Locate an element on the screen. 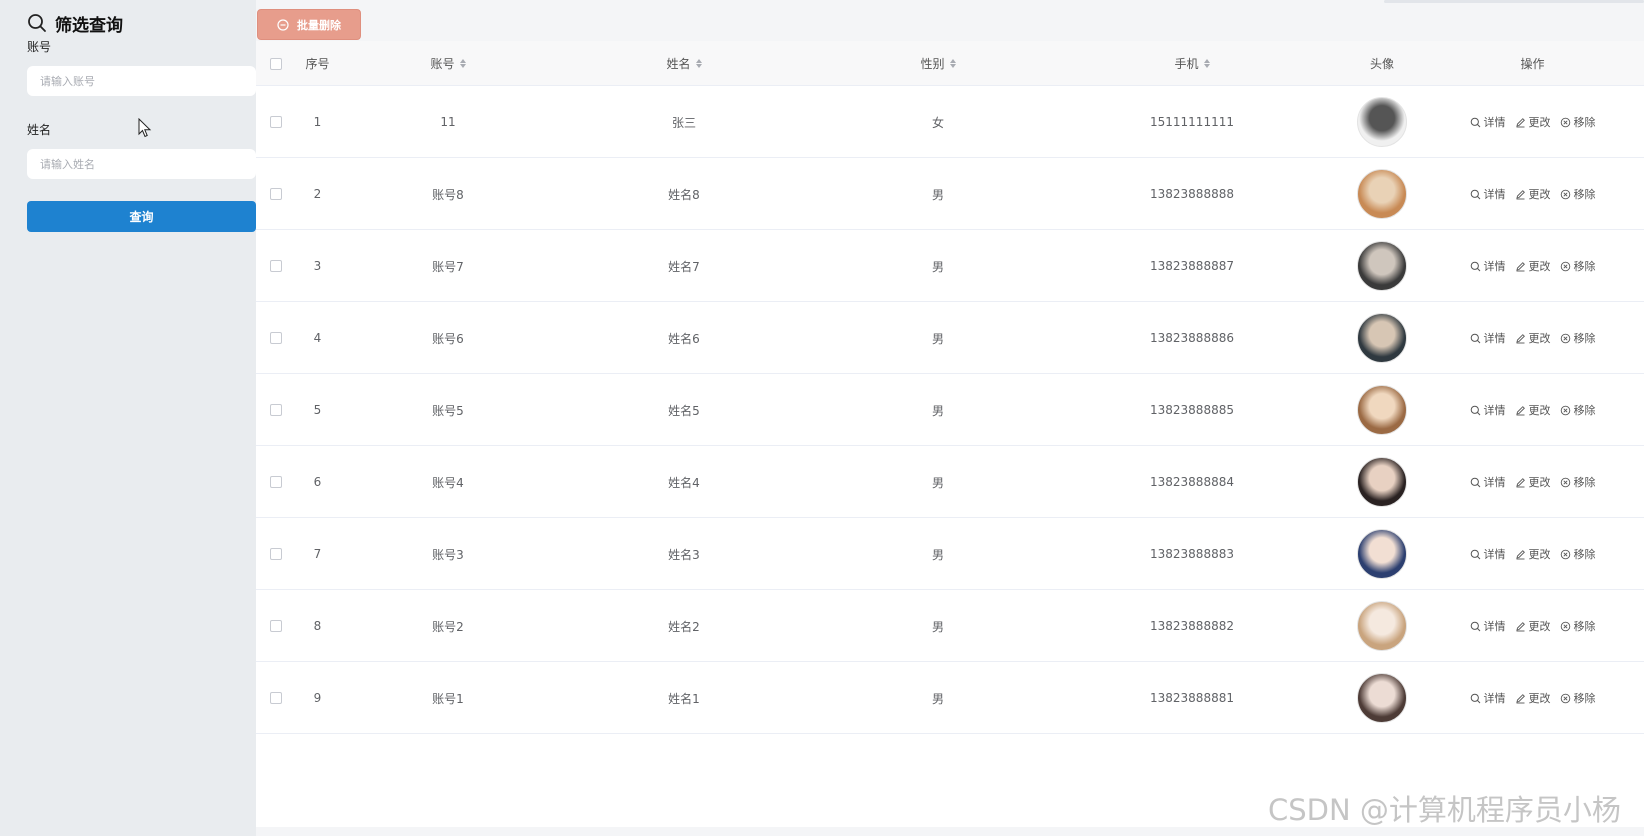  cell-index: 8 is located at coordinates (317, 626).